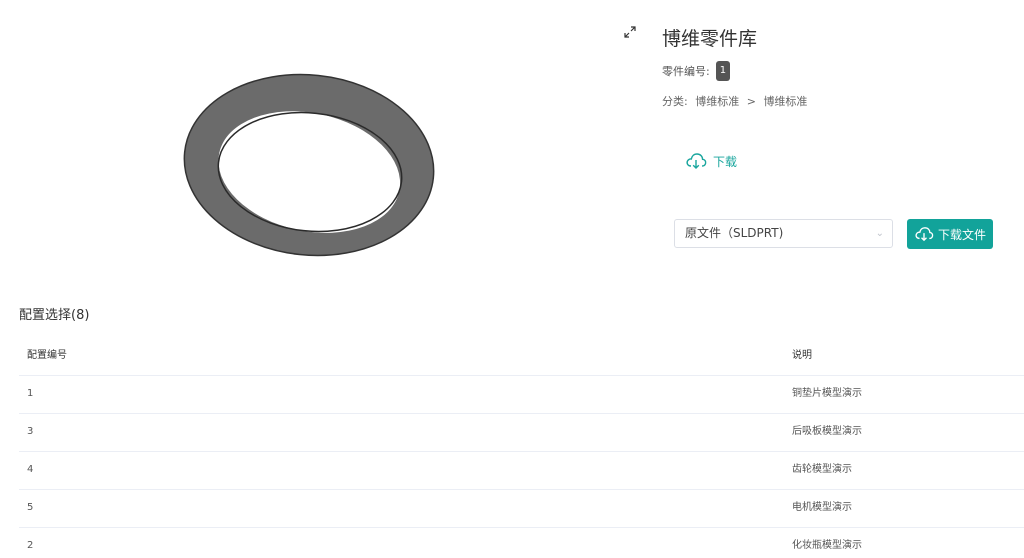 This screenshot has height=558, width=1024. I want to click on config-desc: 后吸板模型演示, so click(827, 431).